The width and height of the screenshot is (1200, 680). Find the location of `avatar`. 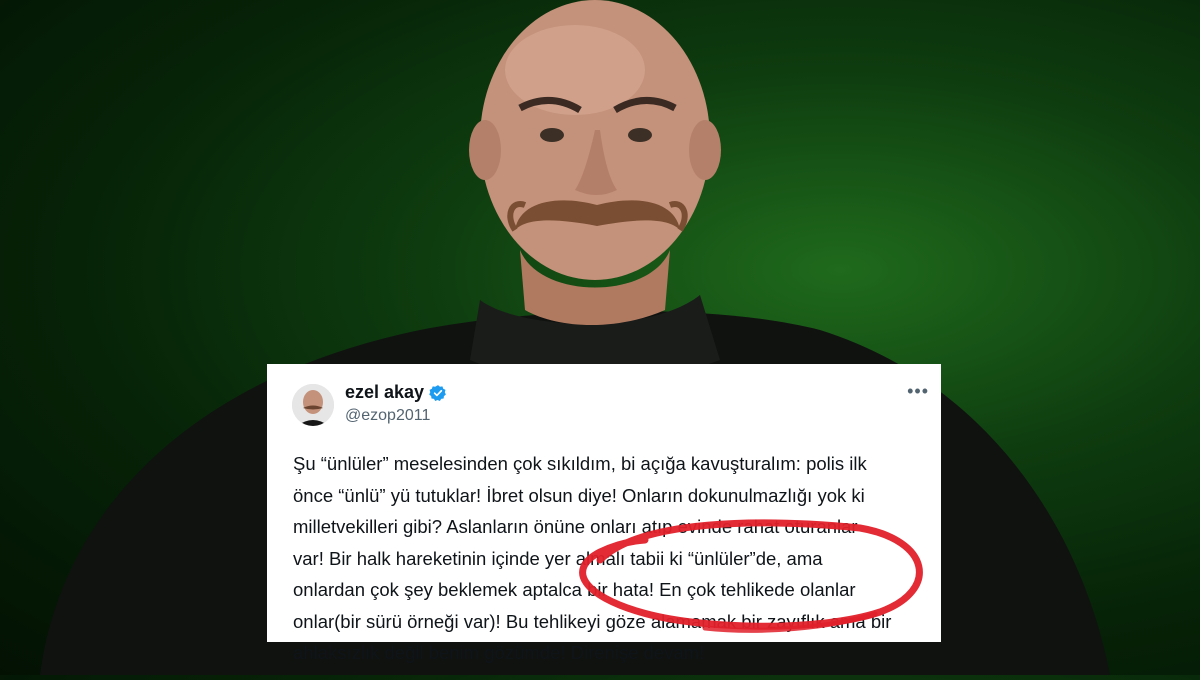

avatar is located at coordinates (313, 405).